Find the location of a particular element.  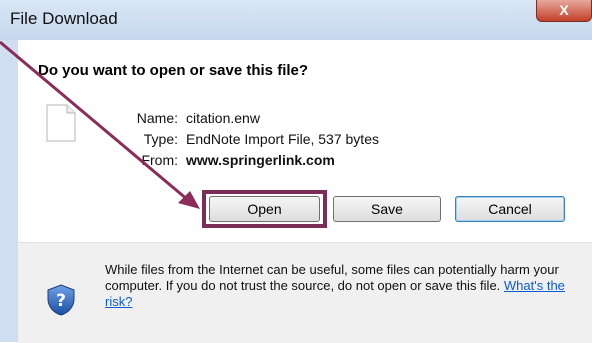

window-frame-left is located at coordinates (9, 191).